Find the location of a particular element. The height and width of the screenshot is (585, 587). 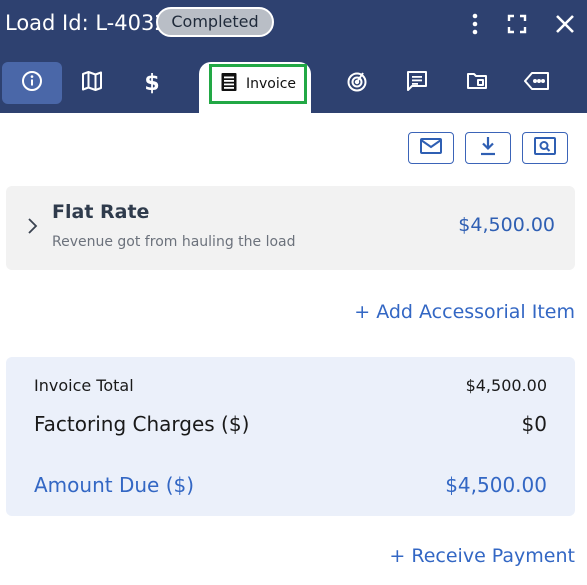

download-icon is located at coordinates (488, 148).